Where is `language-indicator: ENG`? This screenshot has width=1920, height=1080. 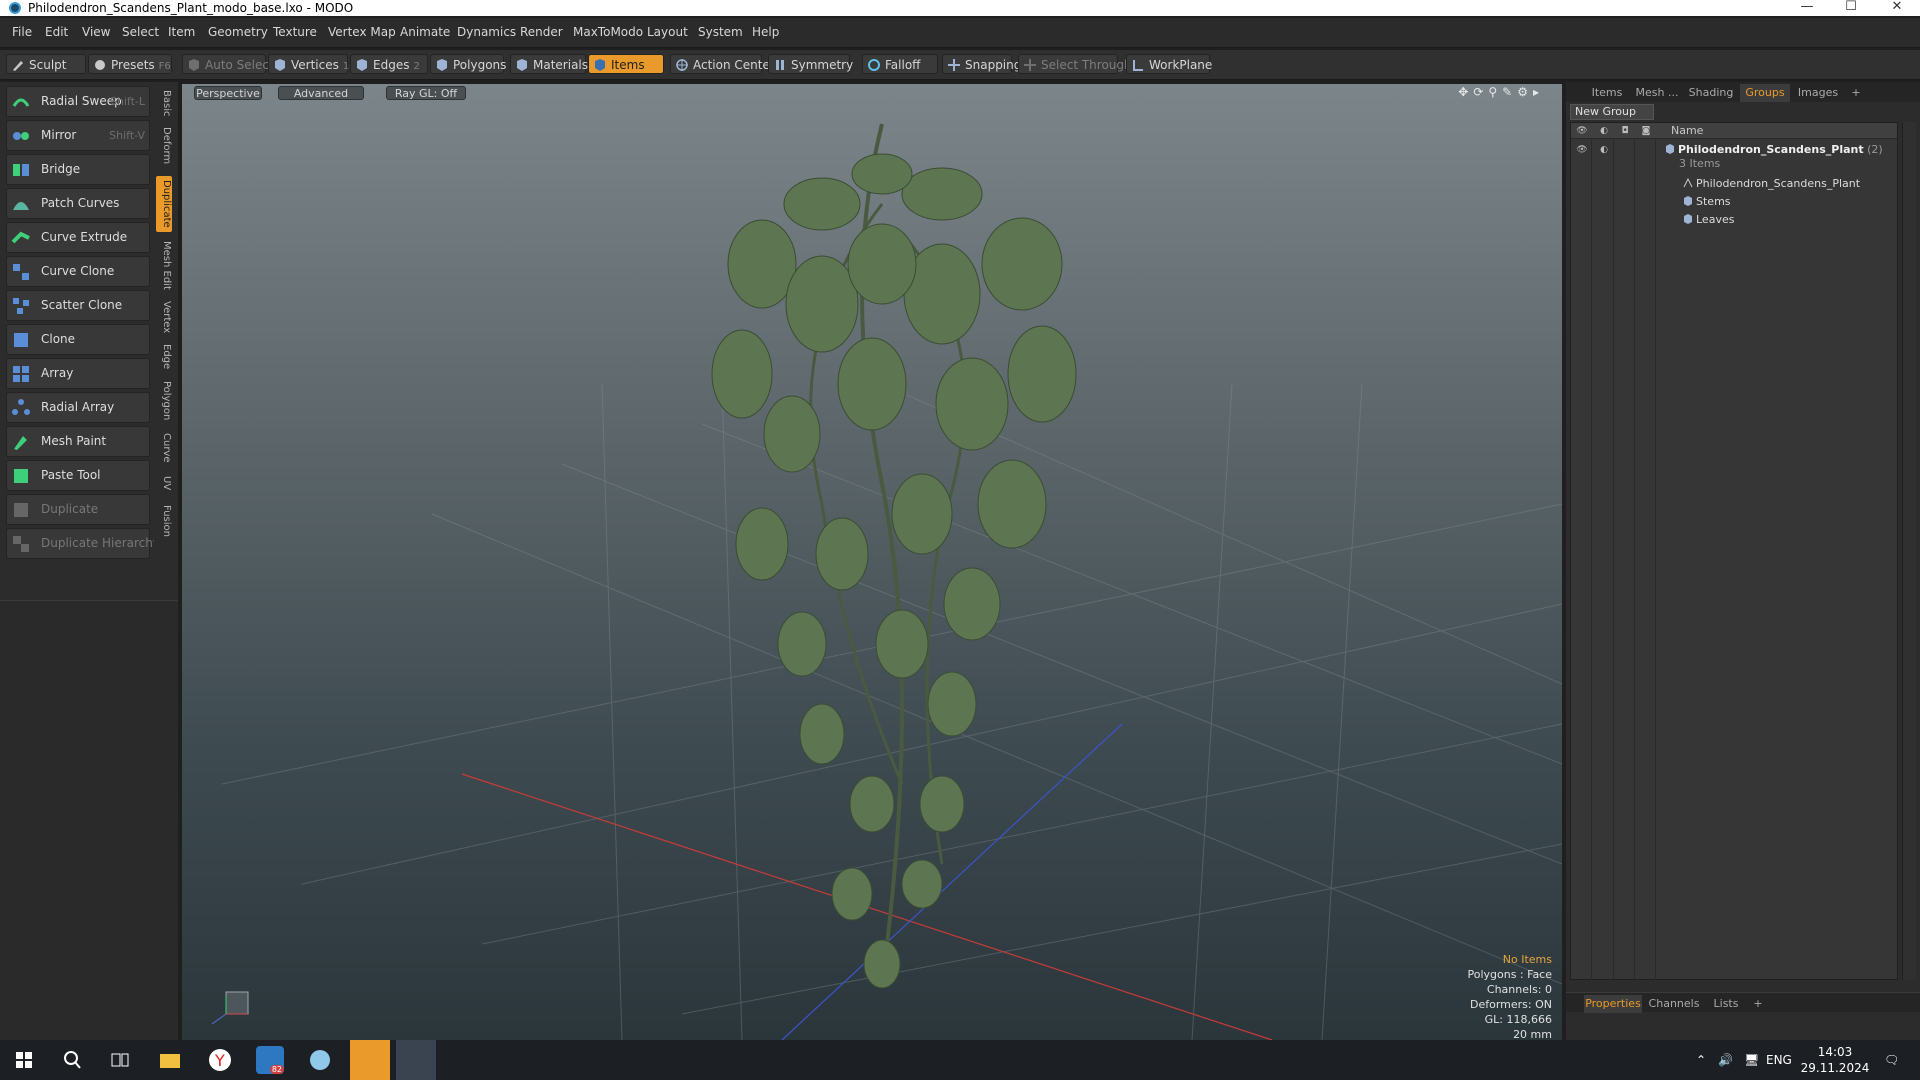 language-indicator: ENG is located at coordinates (1779, 1060).